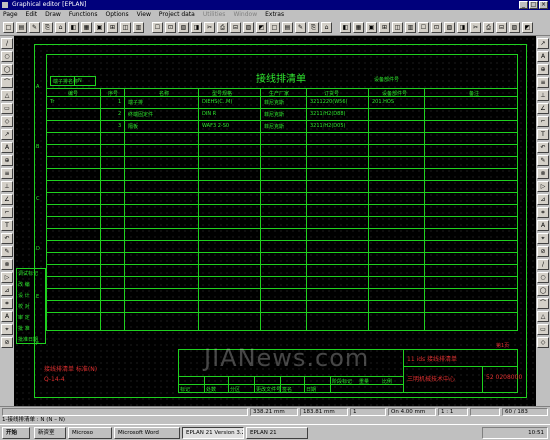 This screenshot has height=440, width=550. Describe the element at coordinates (274, 15) in the screenshot. I see `menu-extras: Extras` at that location.